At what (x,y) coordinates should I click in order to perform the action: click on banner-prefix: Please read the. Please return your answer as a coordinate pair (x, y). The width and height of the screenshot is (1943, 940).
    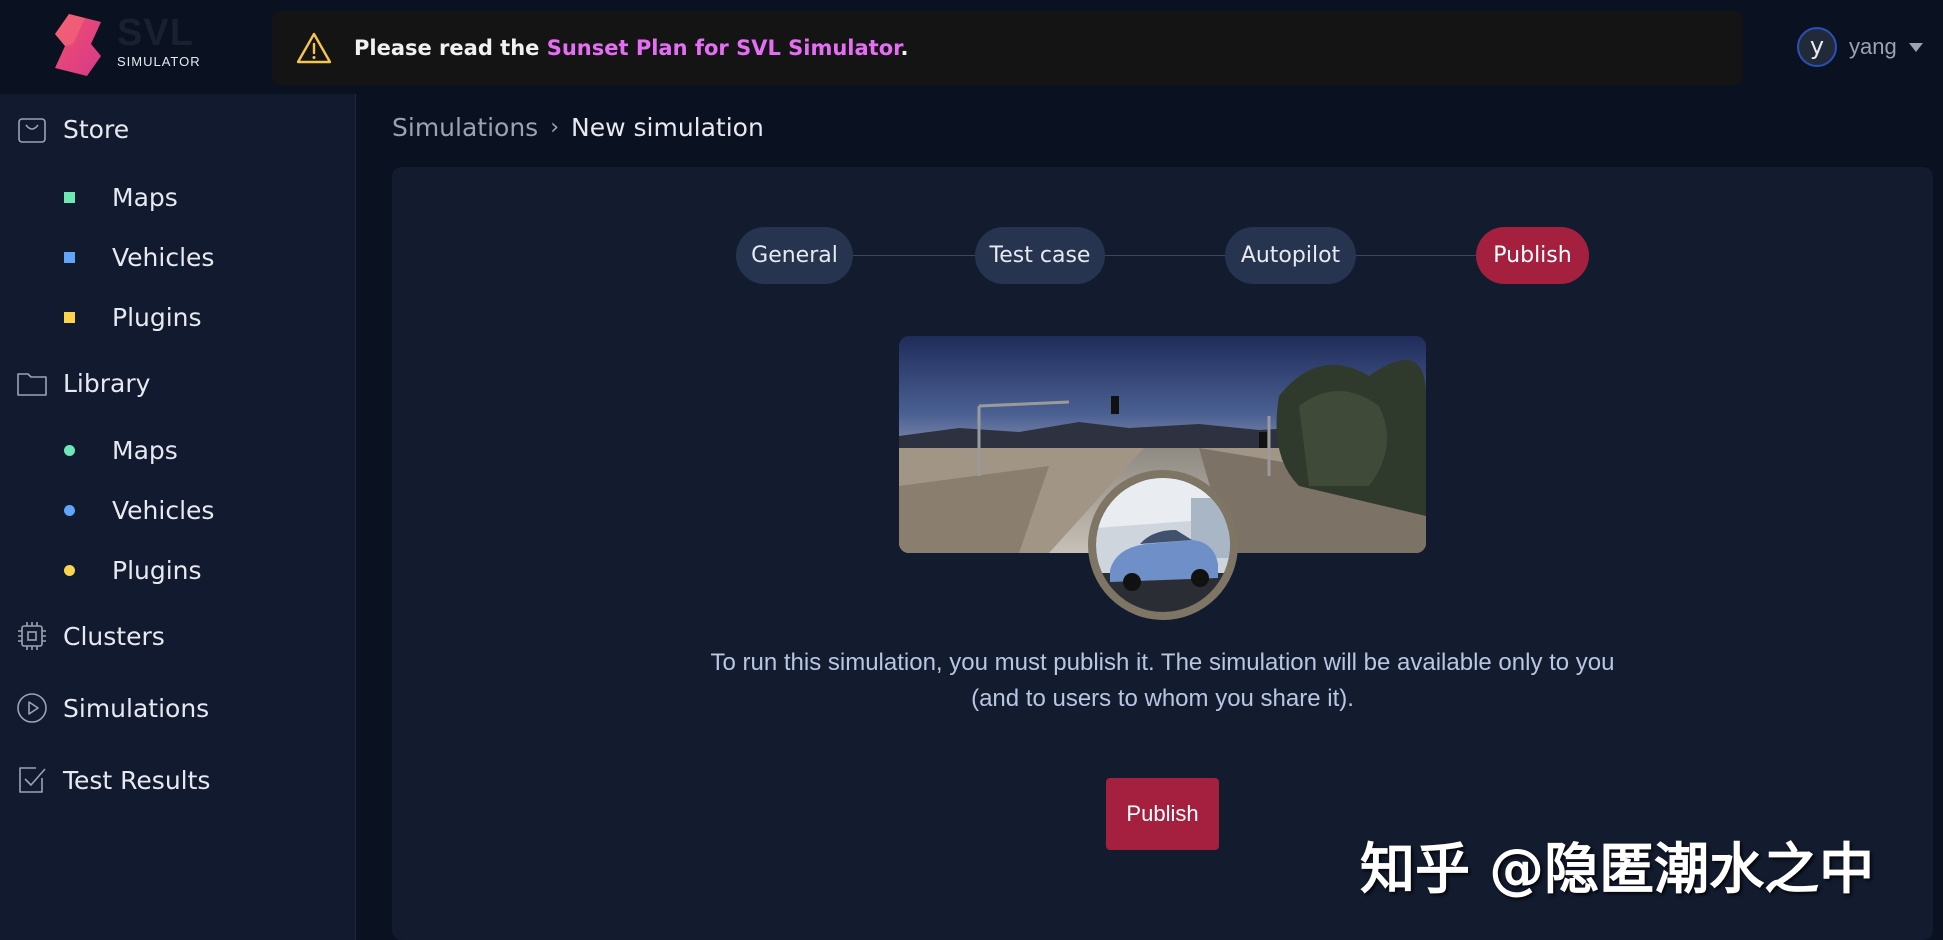
    Looking at the image, I should click on (450, 48).